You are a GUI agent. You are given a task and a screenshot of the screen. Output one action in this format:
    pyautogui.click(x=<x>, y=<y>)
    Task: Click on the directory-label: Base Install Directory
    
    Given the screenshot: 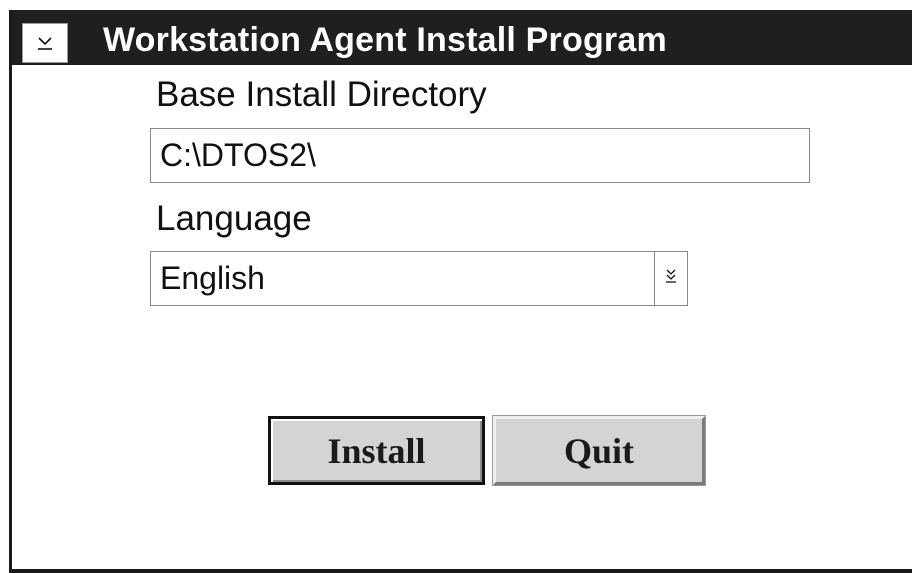 What is the action you would take?
    pyautogui.click(x=321, y=94)
    